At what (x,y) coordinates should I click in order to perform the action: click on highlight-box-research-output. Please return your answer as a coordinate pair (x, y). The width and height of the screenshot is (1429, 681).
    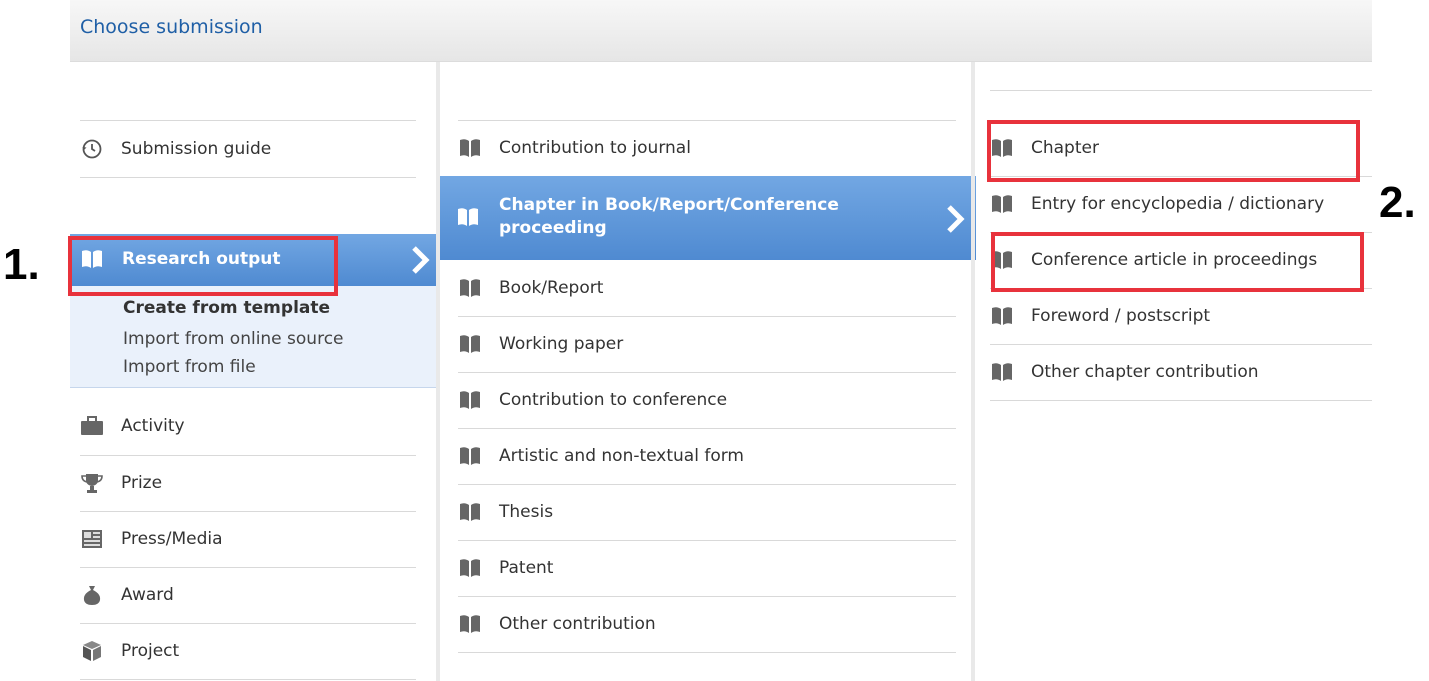
    Looking at the image, I should click on (203, 266).